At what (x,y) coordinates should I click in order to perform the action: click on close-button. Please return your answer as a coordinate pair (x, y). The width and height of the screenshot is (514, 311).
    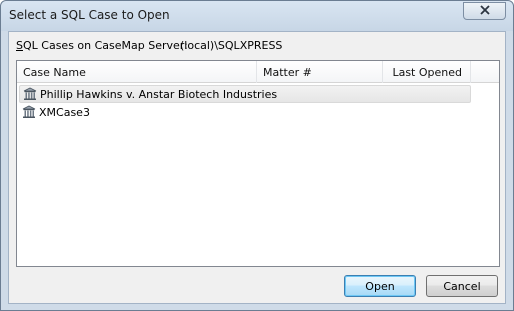
    Looking at the image, I should click on (484, 11).